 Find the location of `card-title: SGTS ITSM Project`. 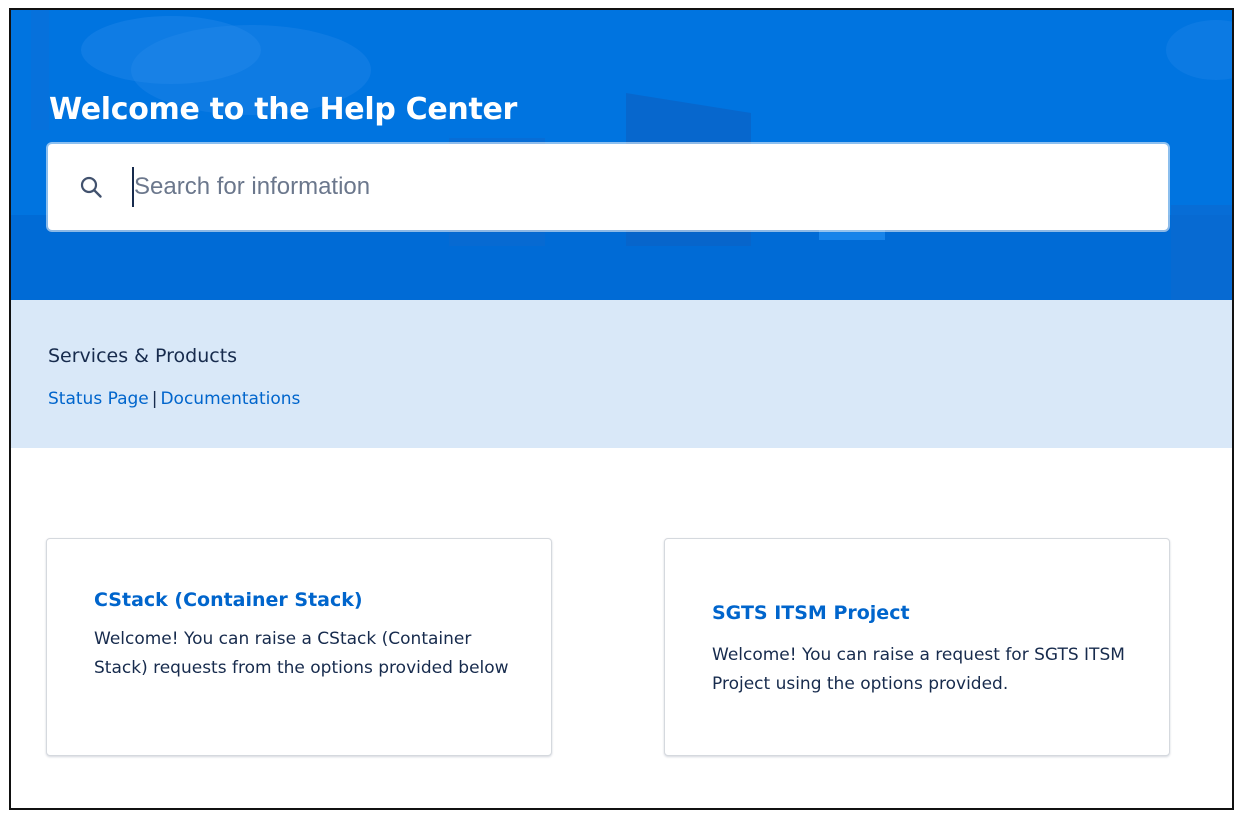

card-title: SGTS ITSM Project is located at coordinates (811, 613).